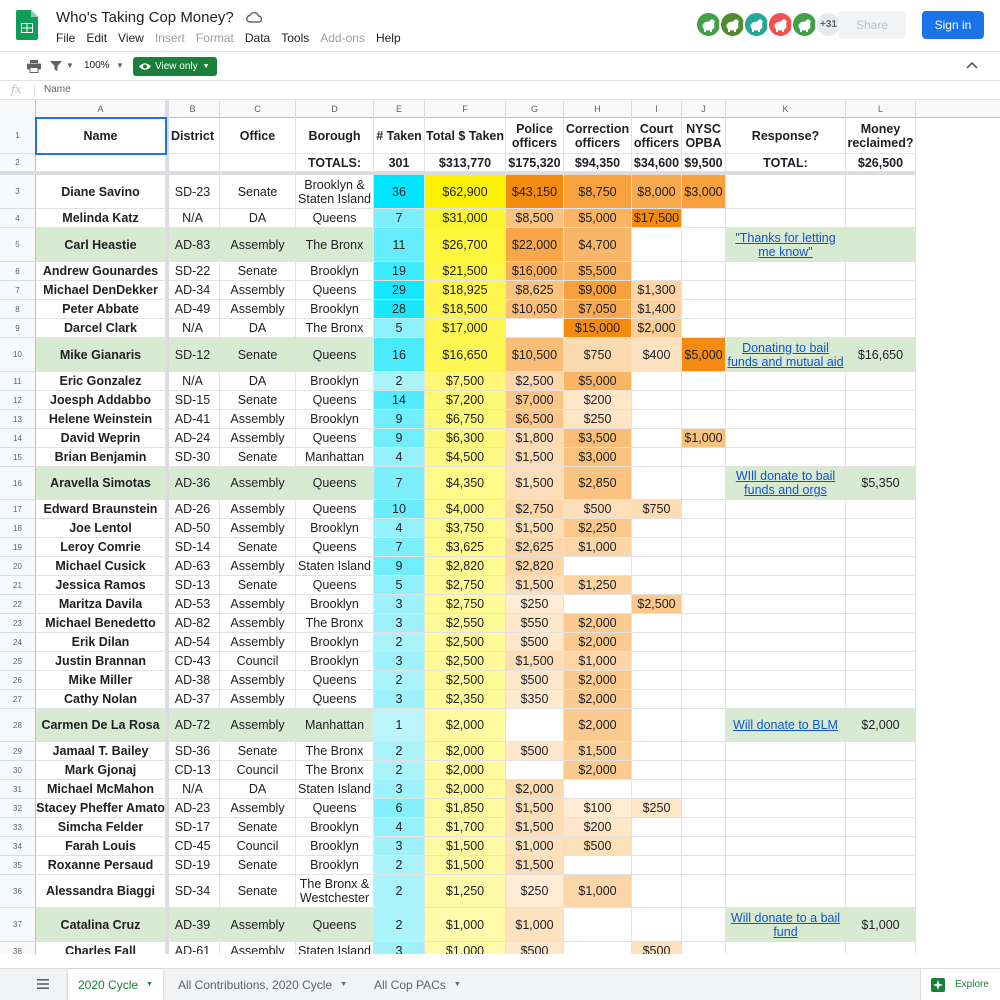 The image size is (1000, 1000). Describe the element at coordinates (399, 290) in the screenshot. I see `cell-taken-count: 29` at that location.